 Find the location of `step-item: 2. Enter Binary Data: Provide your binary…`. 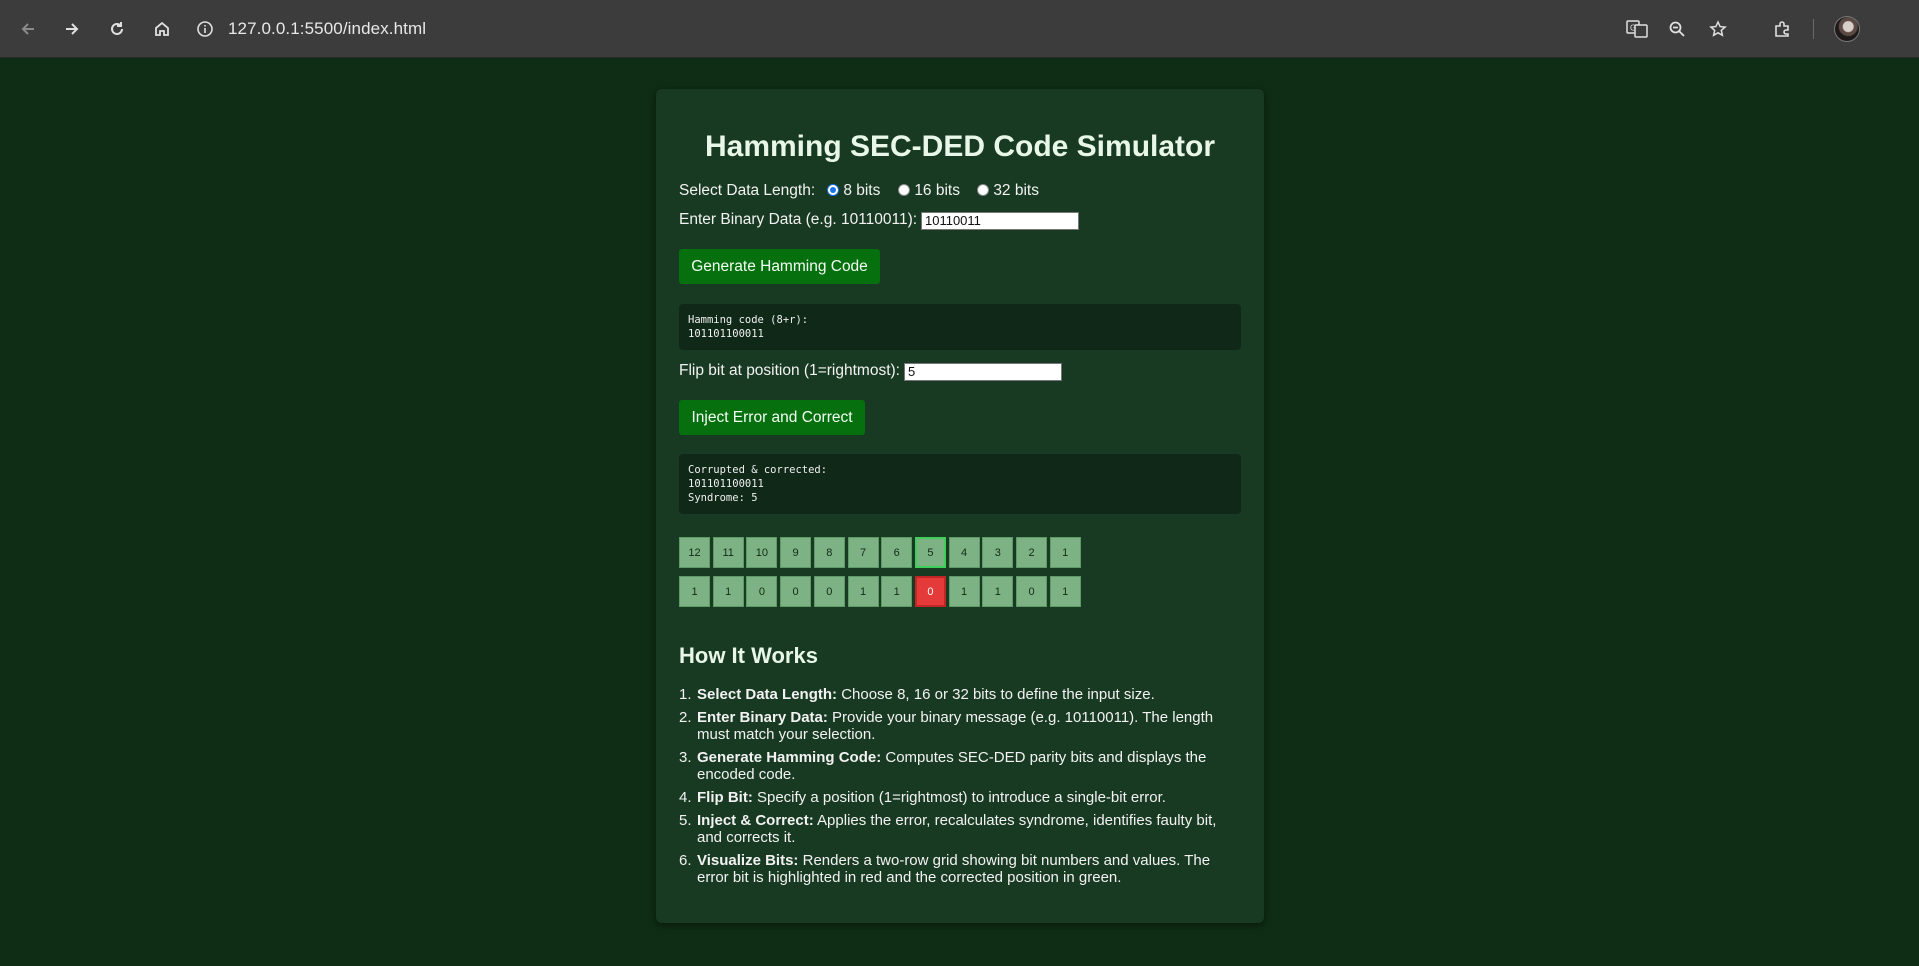

step-item: 2. Enter Binary Data: Provide your binary… is located at coordinates (959, 726).